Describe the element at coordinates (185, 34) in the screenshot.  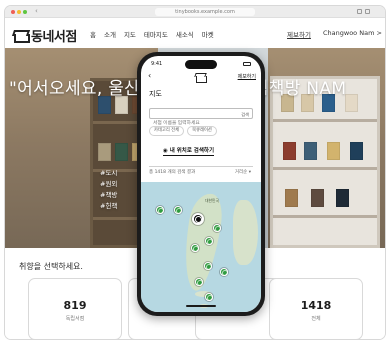
I see `menu-item-news: 새소식` at that location.